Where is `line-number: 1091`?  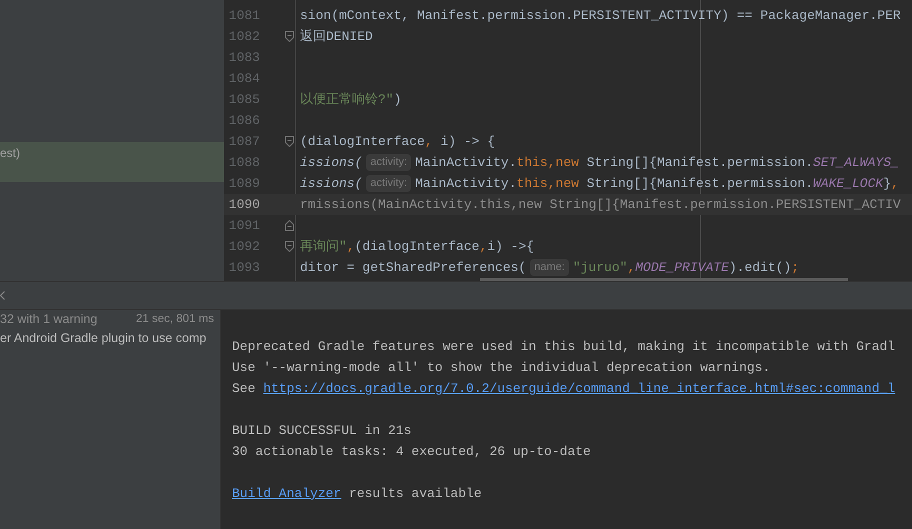
line-number: 1091 is located at coordinates (244, 225).